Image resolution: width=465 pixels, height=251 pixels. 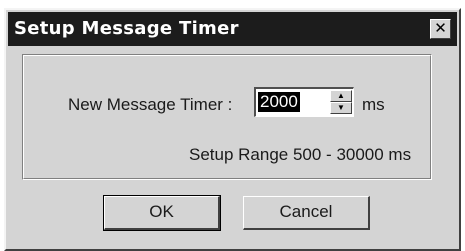 I want to click on title-bar: Setup Message Timer ✕, so click(x=232, y=29).